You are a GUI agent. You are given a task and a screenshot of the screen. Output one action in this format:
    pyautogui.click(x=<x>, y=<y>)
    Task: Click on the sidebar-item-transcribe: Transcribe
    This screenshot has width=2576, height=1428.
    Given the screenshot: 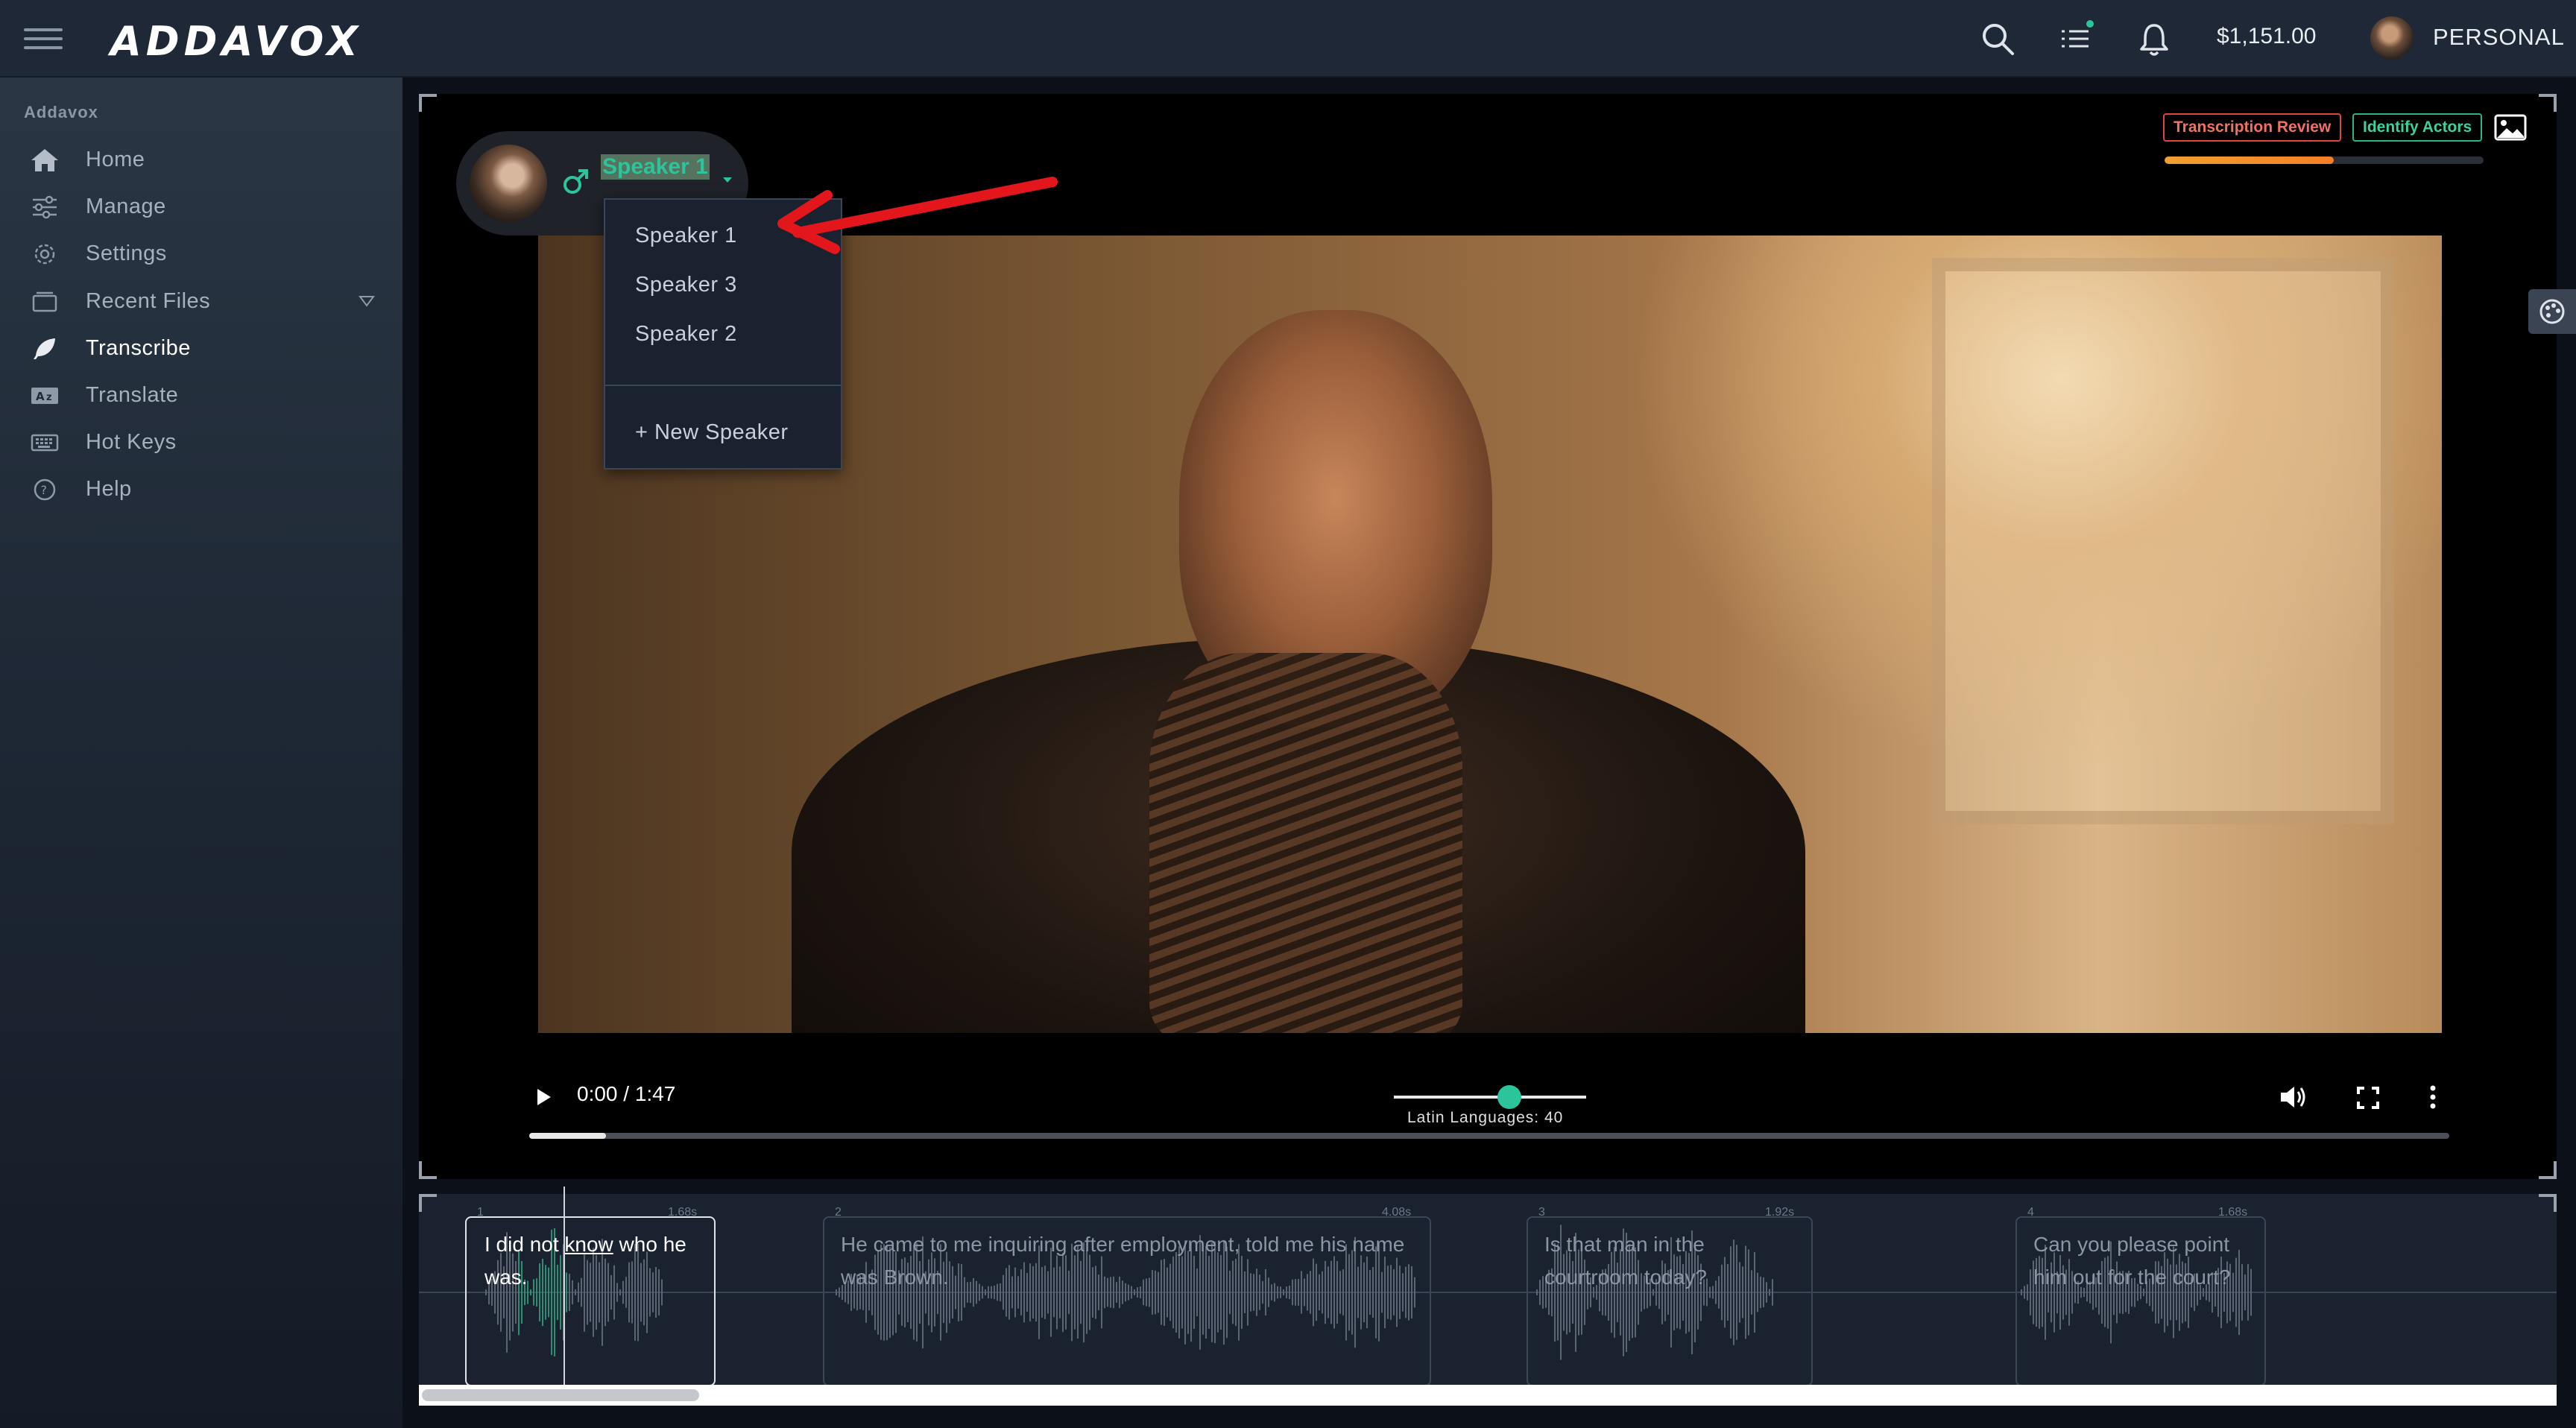 What is the action you would take?
    pyautogui.click(x=201, y=348)
    